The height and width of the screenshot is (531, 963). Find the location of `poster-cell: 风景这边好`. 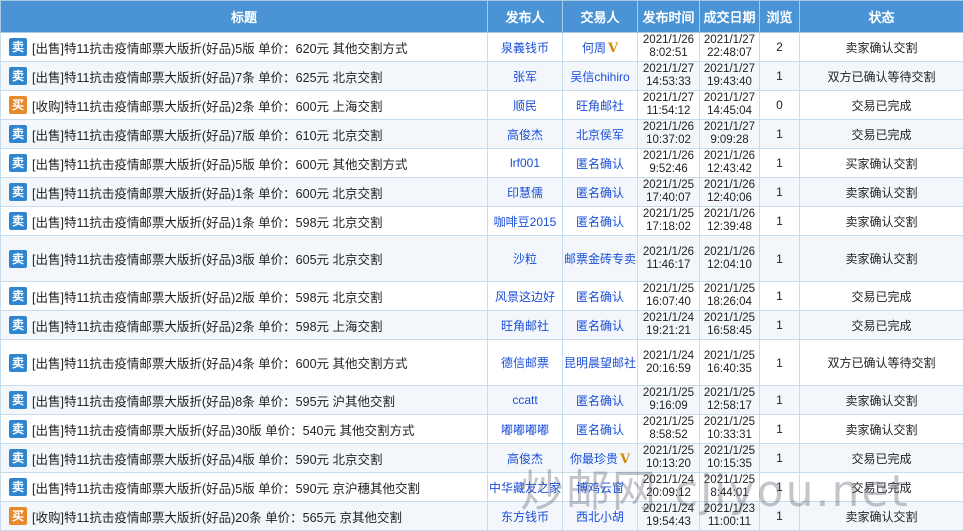

poster-cell: 风景这边好 is located at coordinates (525, 296).